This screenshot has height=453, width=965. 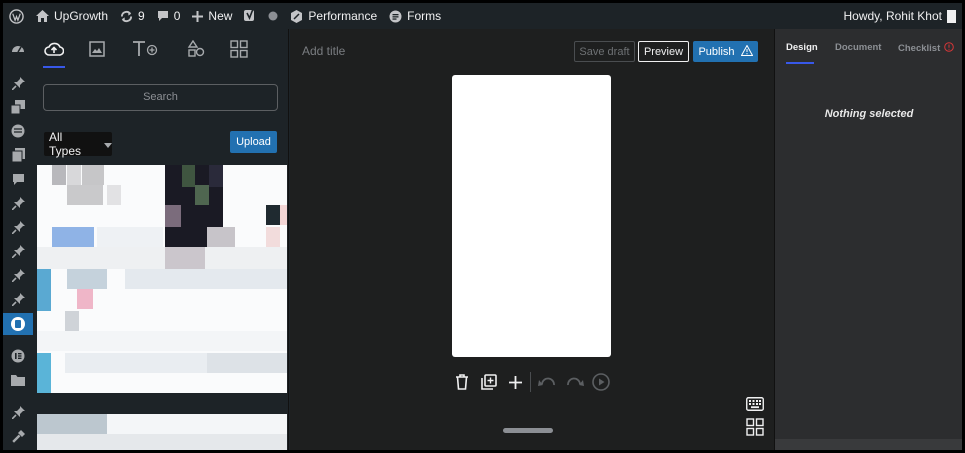 What do you see at coordinates (869, 114) in the screenshot?
I see `empty-selection-message: Nothing selected` at bounding box center [869, 114].